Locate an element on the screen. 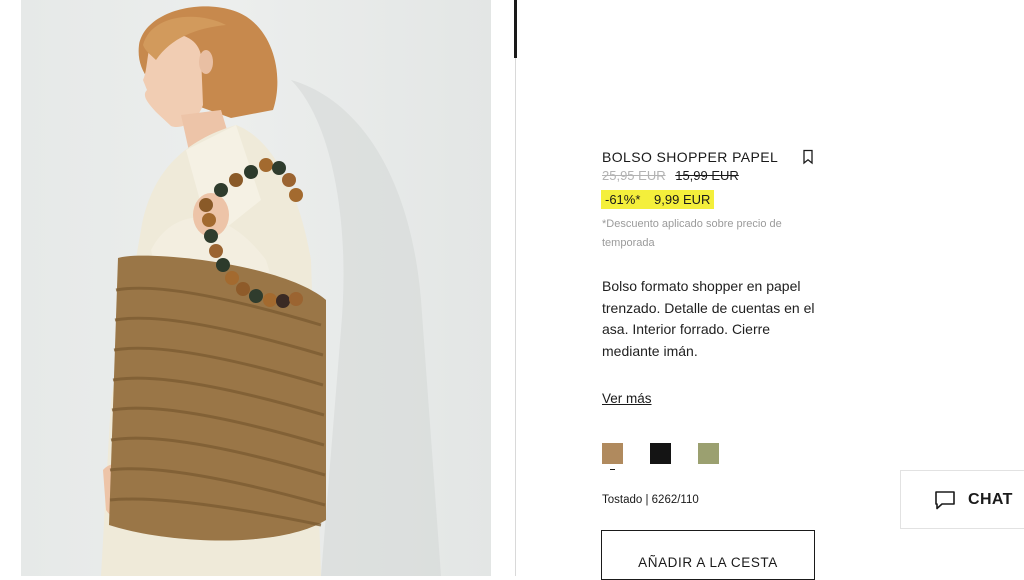 The image size is (1024, 580). product-title: BOLSO SHOPPER PAPEL is located at coordinates (690, 157).